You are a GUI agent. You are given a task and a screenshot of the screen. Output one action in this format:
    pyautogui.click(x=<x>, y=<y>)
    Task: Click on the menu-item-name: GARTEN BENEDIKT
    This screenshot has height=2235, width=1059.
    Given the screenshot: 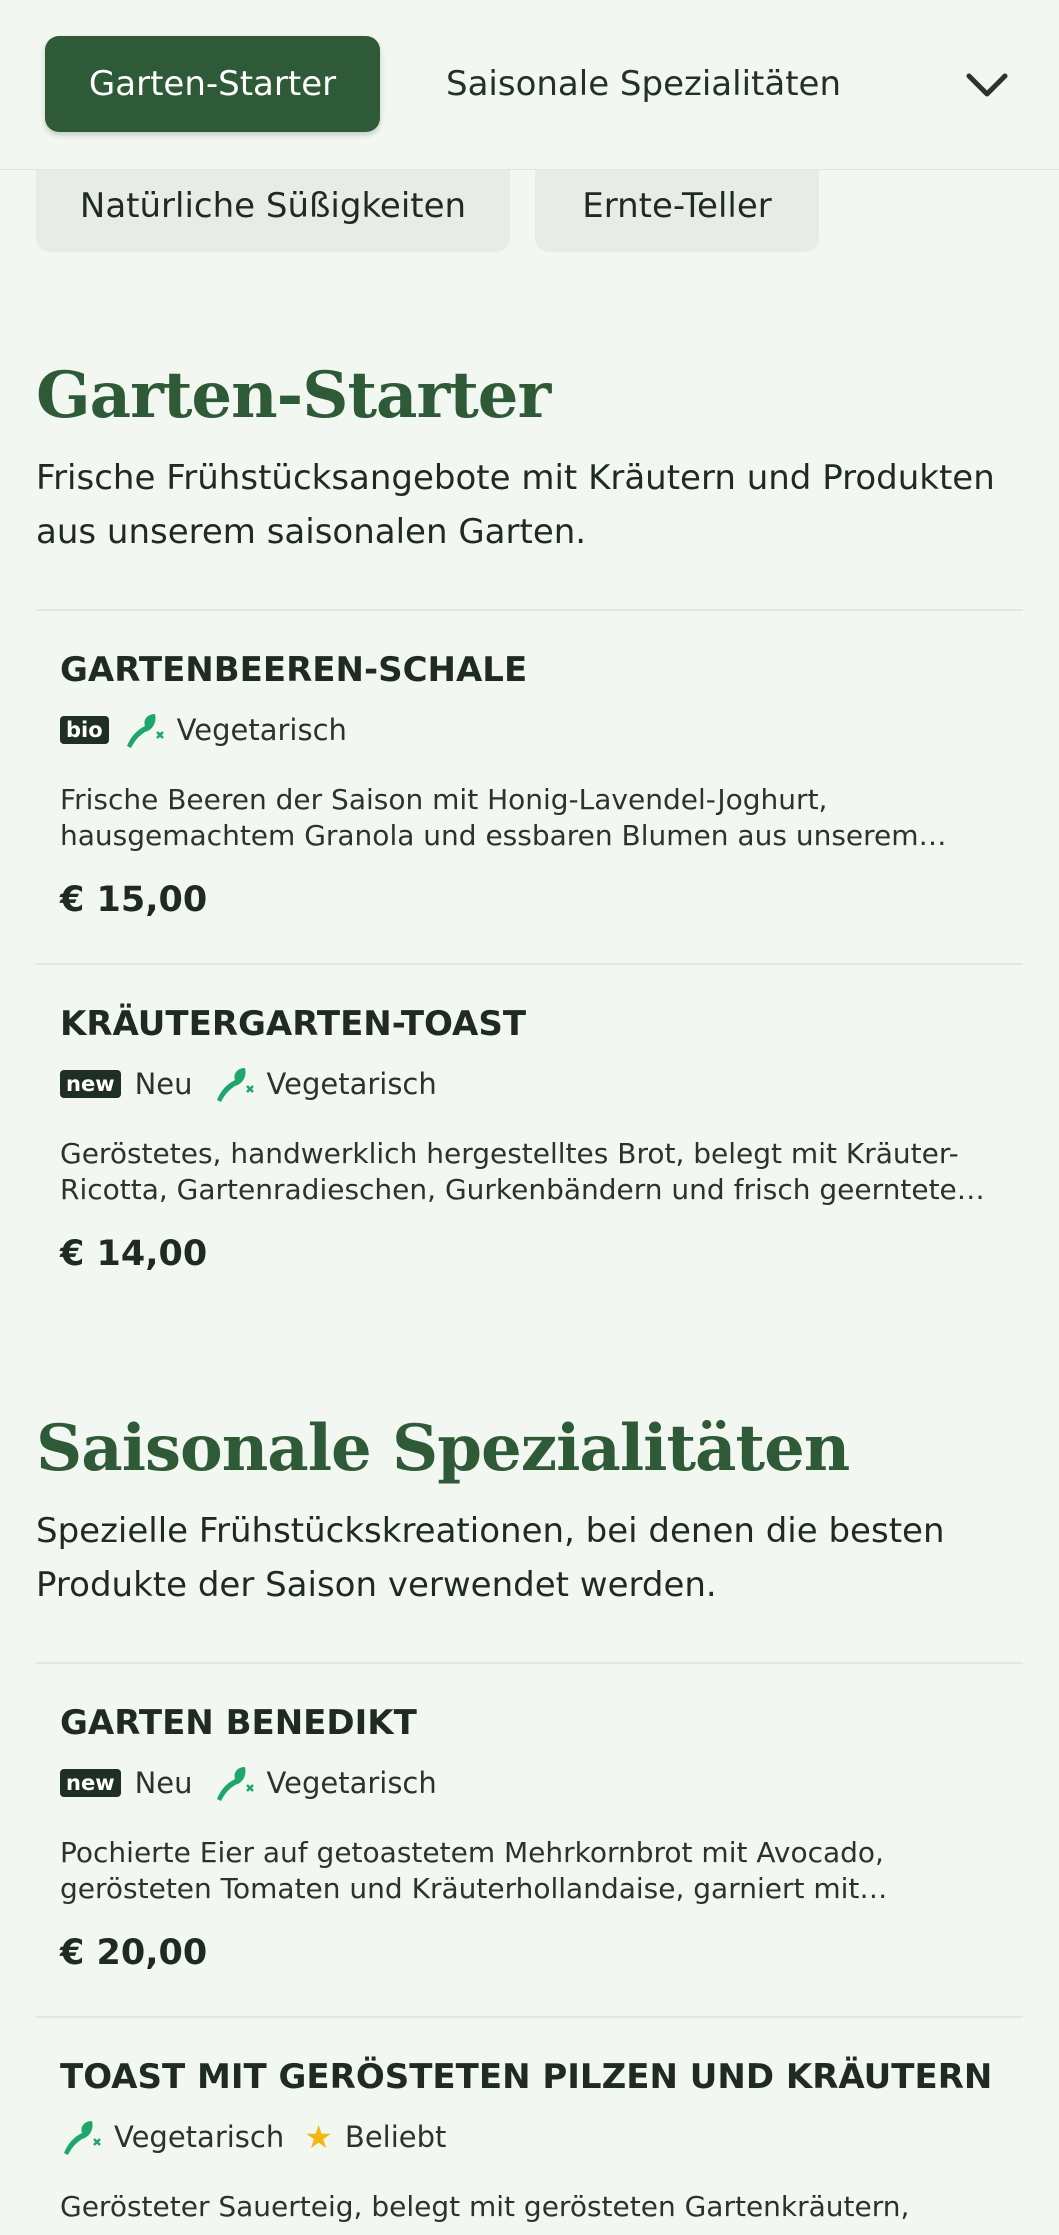 What is the action you would take?
    pyautogui.click(x=238, y=1723)
    